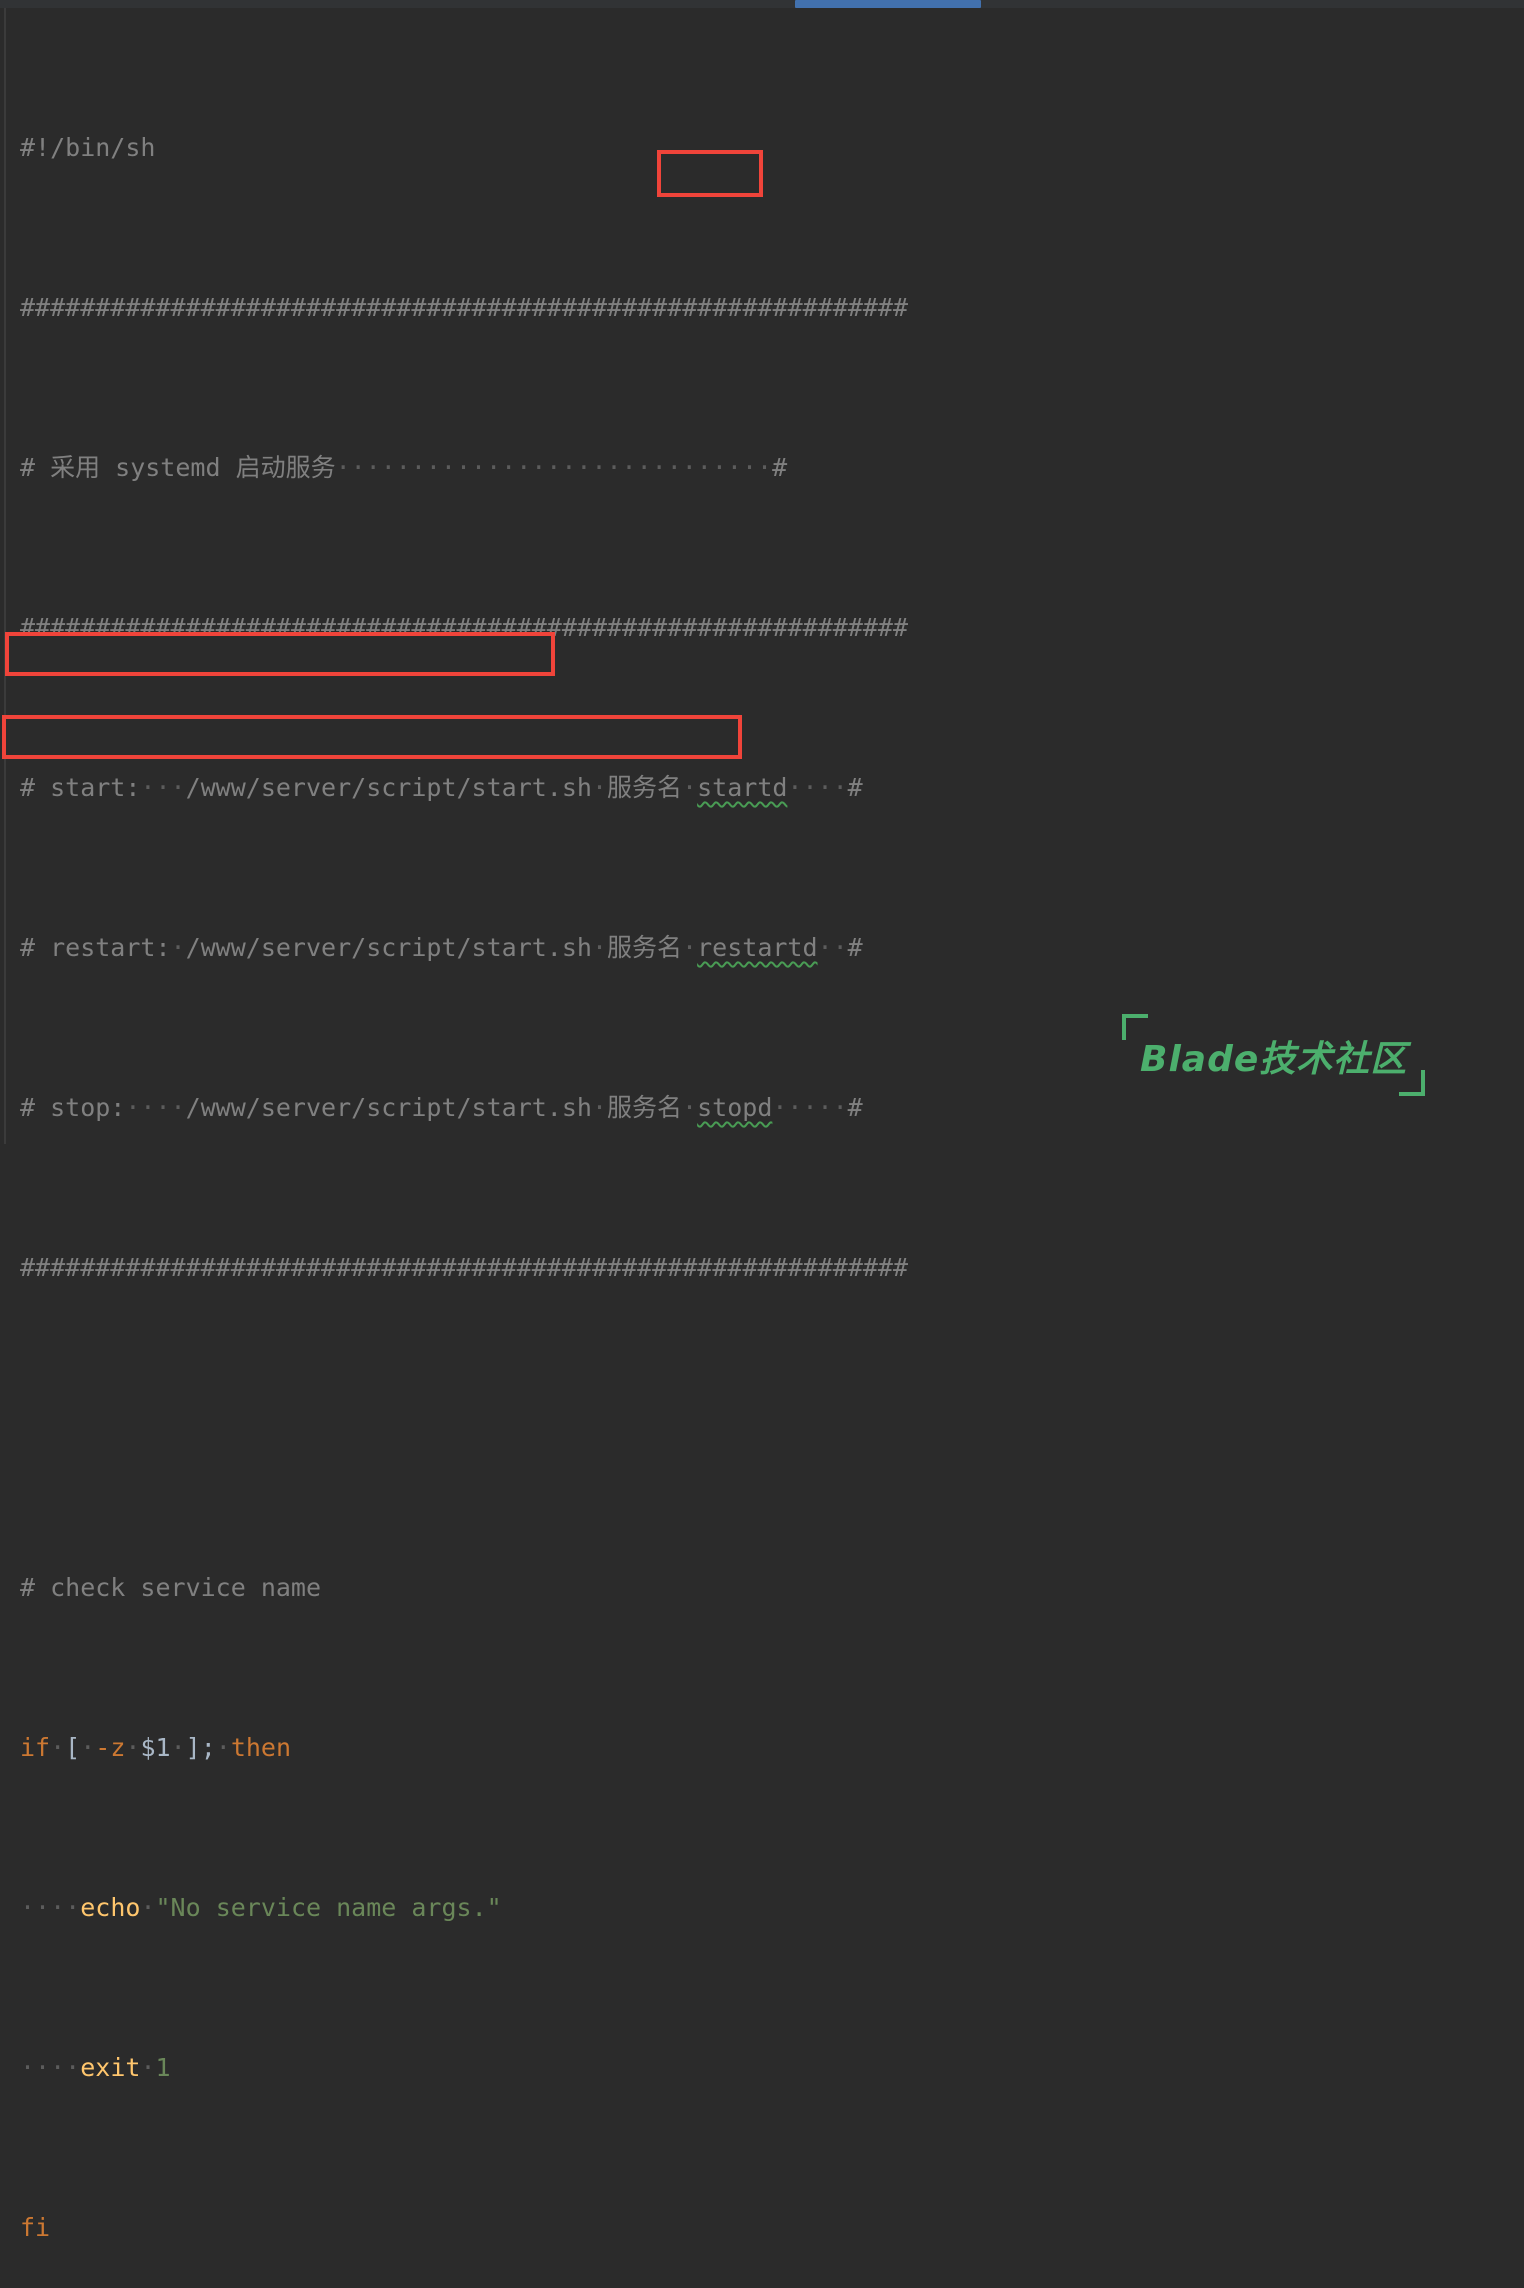 The height and width of the screenshot is (2288, 1524). Describe the element at coordinates (1412, 1083) in the screenshot. I see `watermark-corner-bottom-right-icon` at that location.